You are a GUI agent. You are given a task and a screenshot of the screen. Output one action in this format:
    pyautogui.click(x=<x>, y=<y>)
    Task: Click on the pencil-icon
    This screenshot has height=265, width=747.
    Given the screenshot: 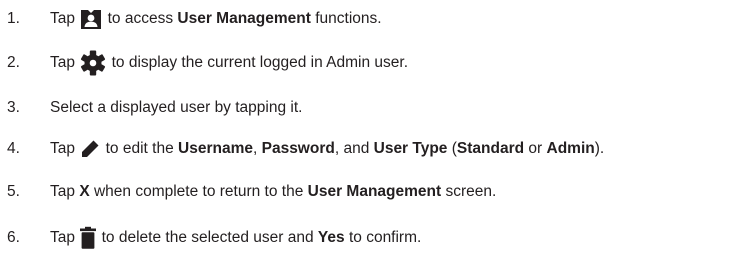 What is the action you would take?
    pyautogui.click(x=90, y=149)
    